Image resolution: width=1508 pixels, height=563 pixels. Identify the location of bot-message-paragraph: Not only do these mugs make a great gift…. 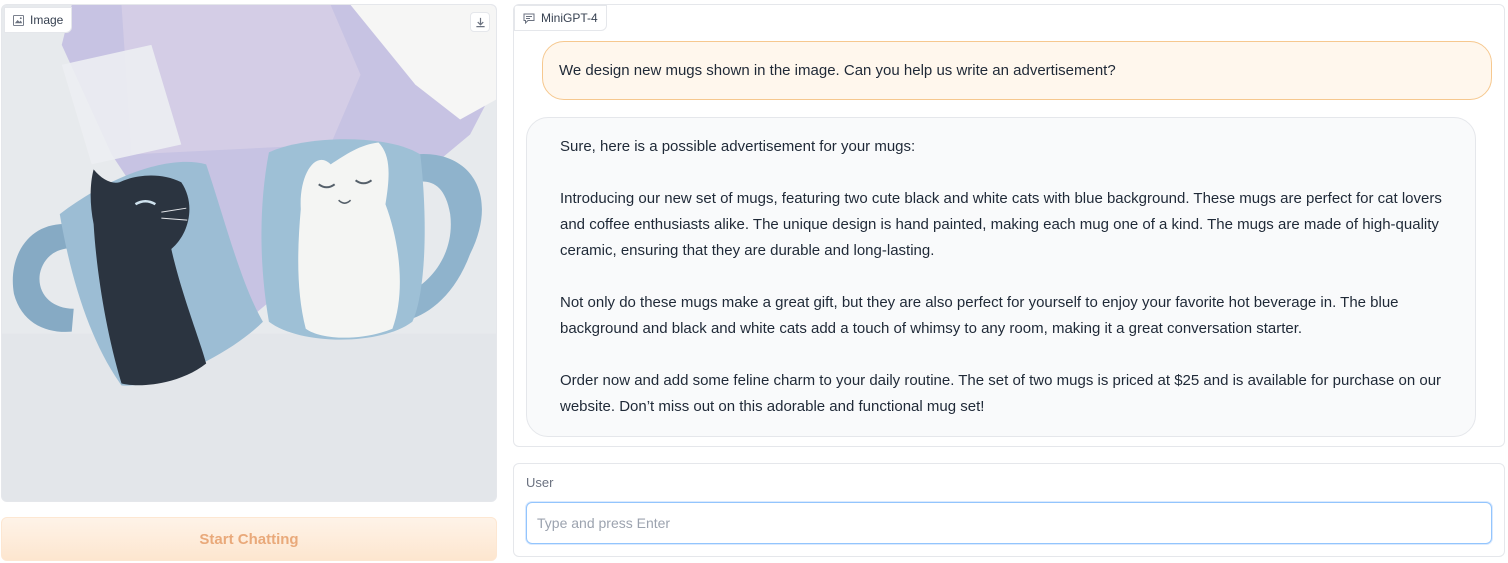
(979, 315).